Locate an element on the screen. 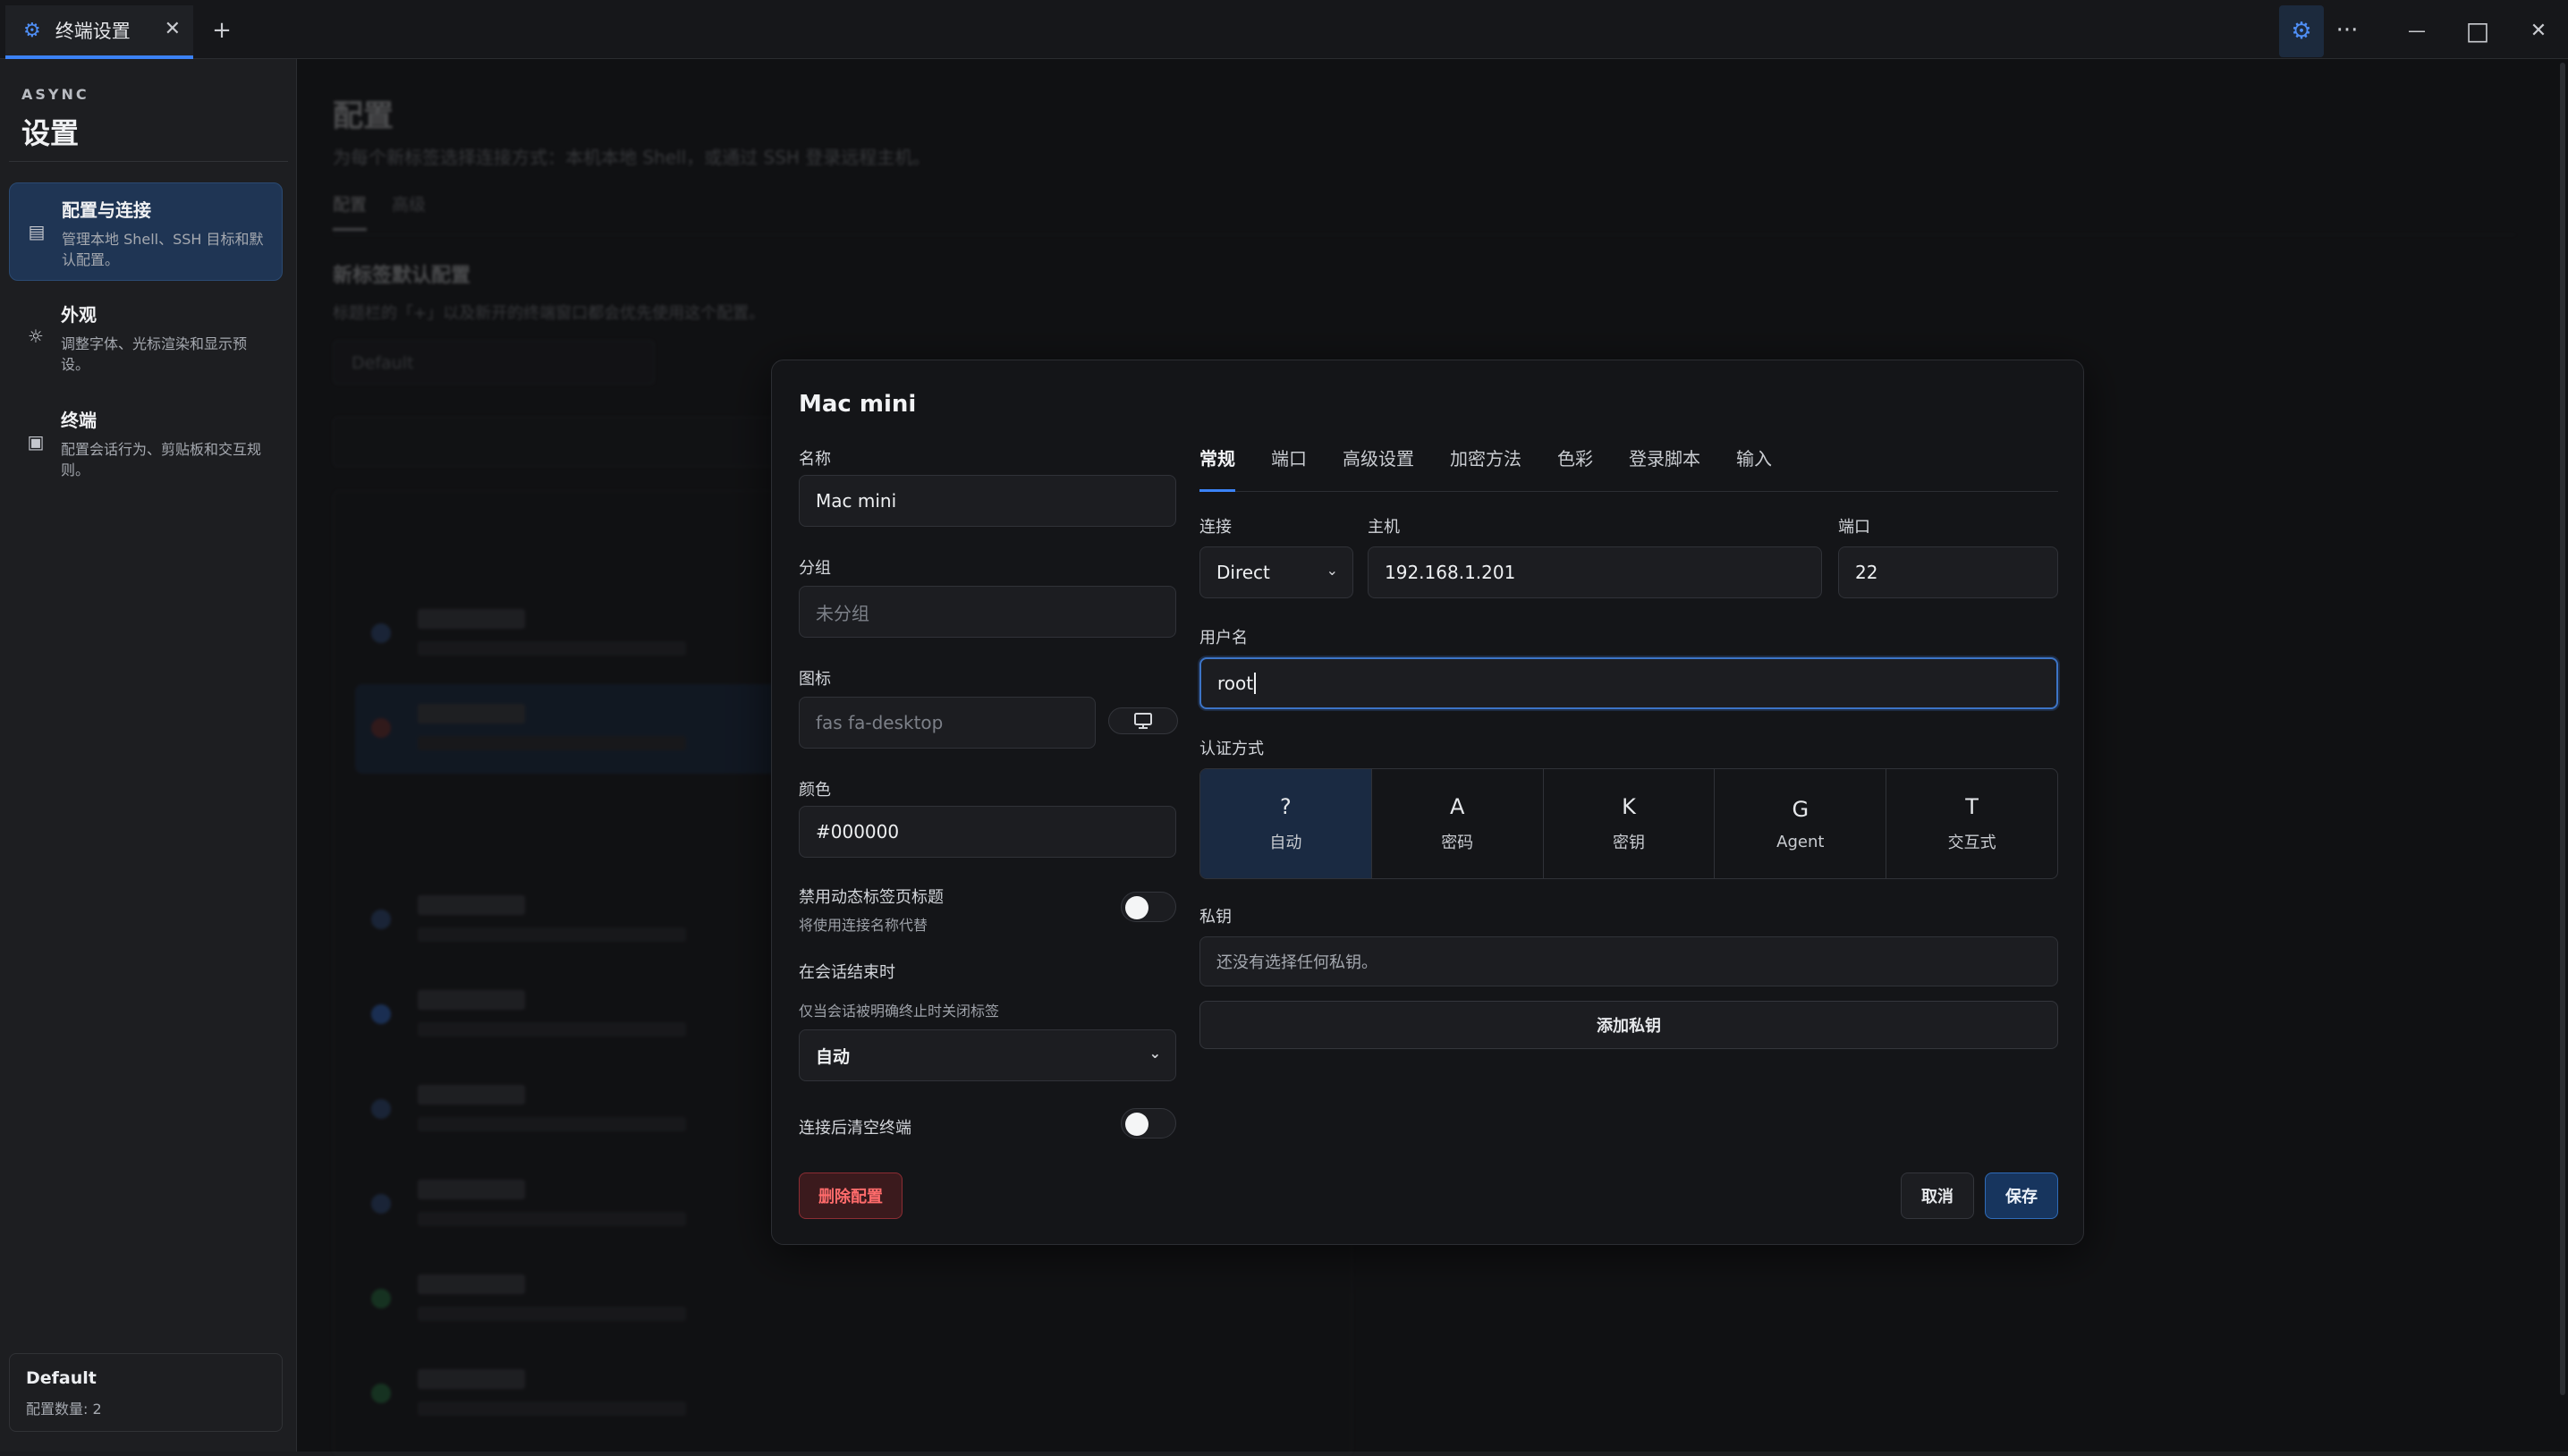 This screenshot has height=1456, width=2568. sidebar-item-appearance: ☼ 外观 调整字体、光标渲染和显示预设。 is located at coordinates (146, 337).